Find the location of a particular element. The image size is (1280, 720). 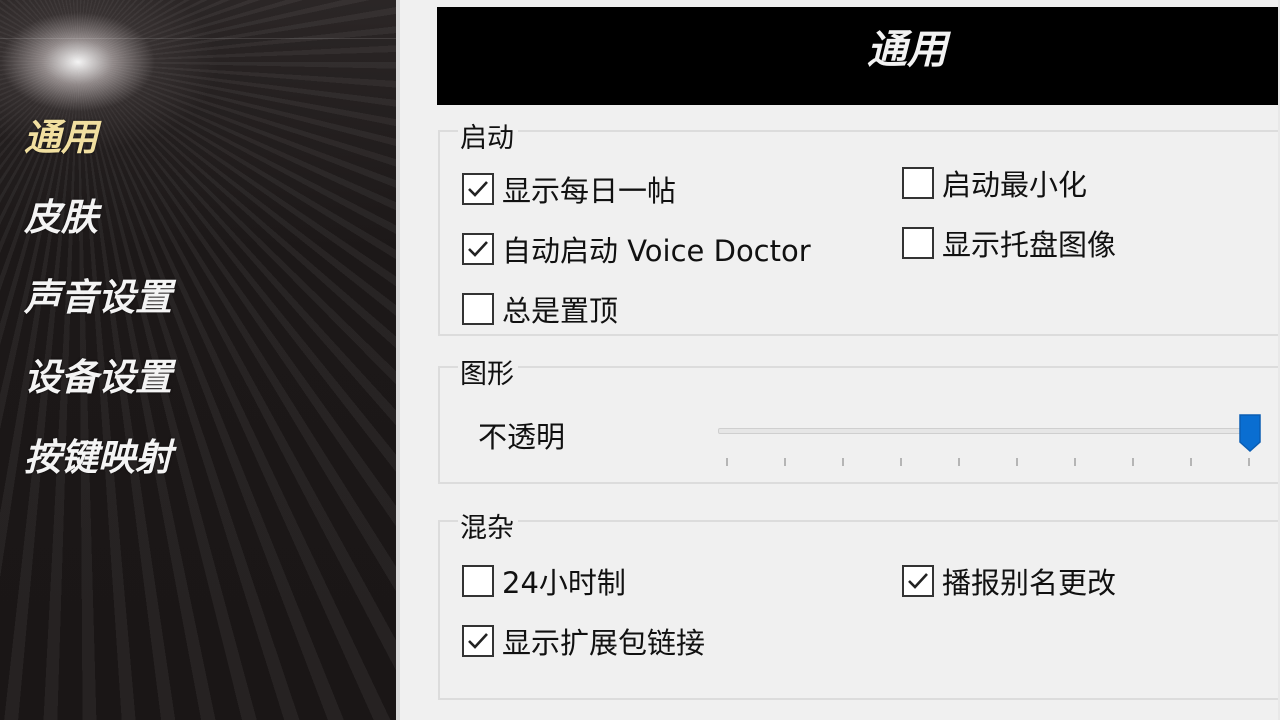

sidebar-divider is located at coordinates (198, 38).